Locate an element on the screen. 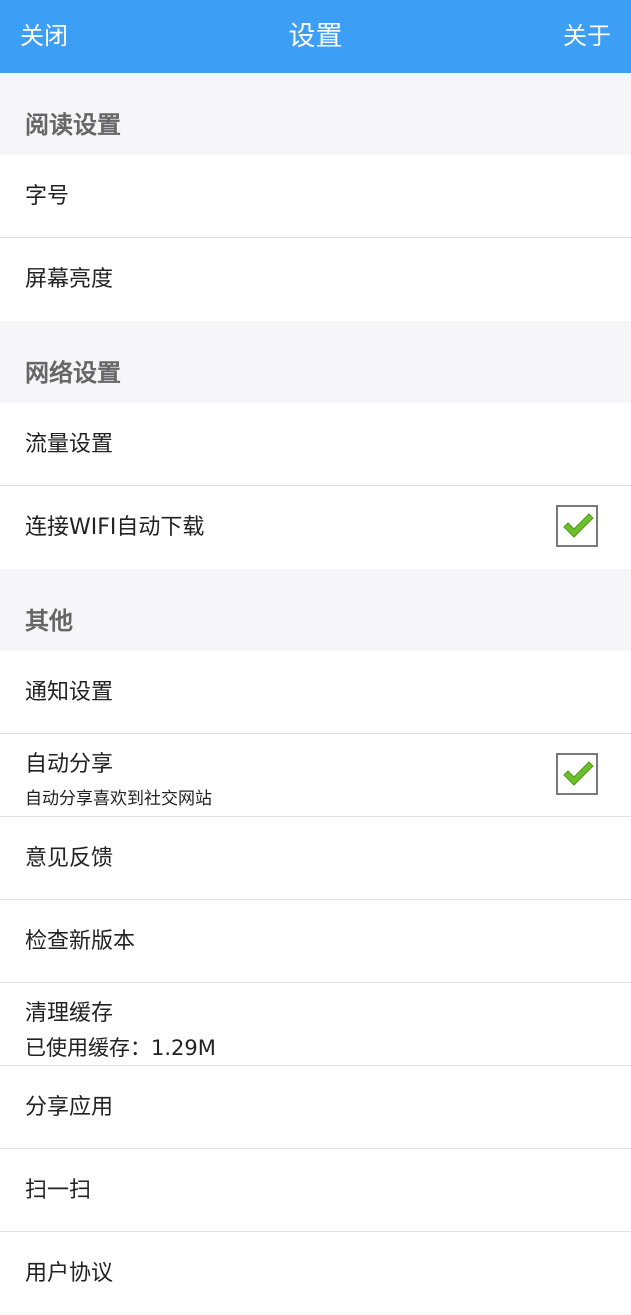 This screenshot has width=631, height=1315. section-header-network: 网络设置 is located at coordinates (315, 362).